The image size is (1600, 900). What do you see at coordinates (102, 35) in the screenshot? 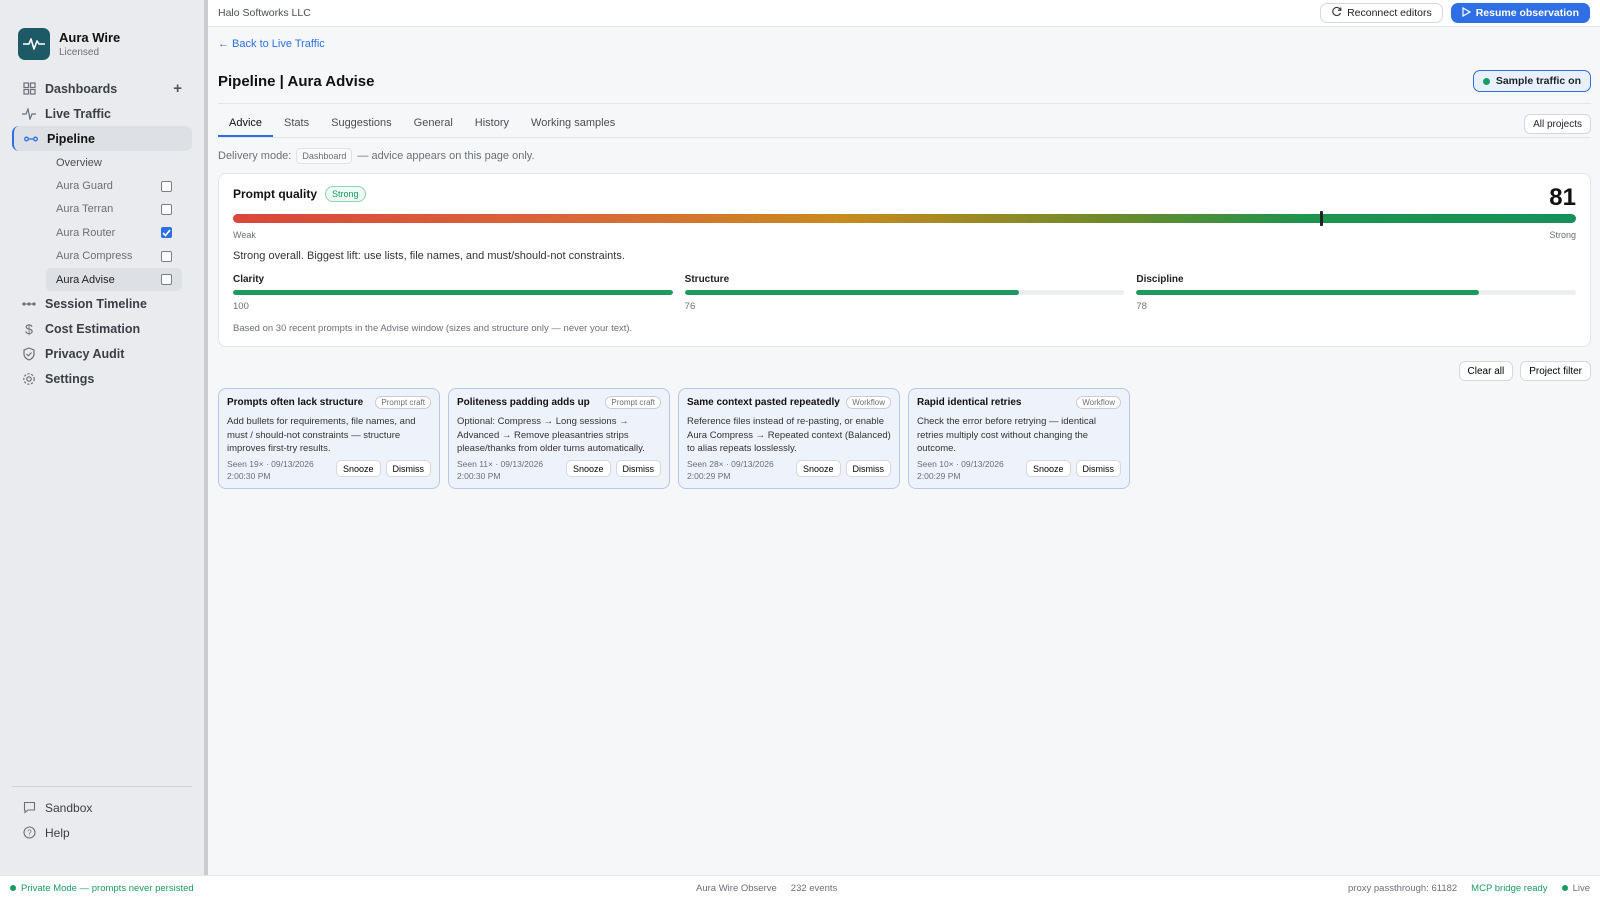
I see `brand: Aura Wire Licensed` at bounding box center [102, 35].